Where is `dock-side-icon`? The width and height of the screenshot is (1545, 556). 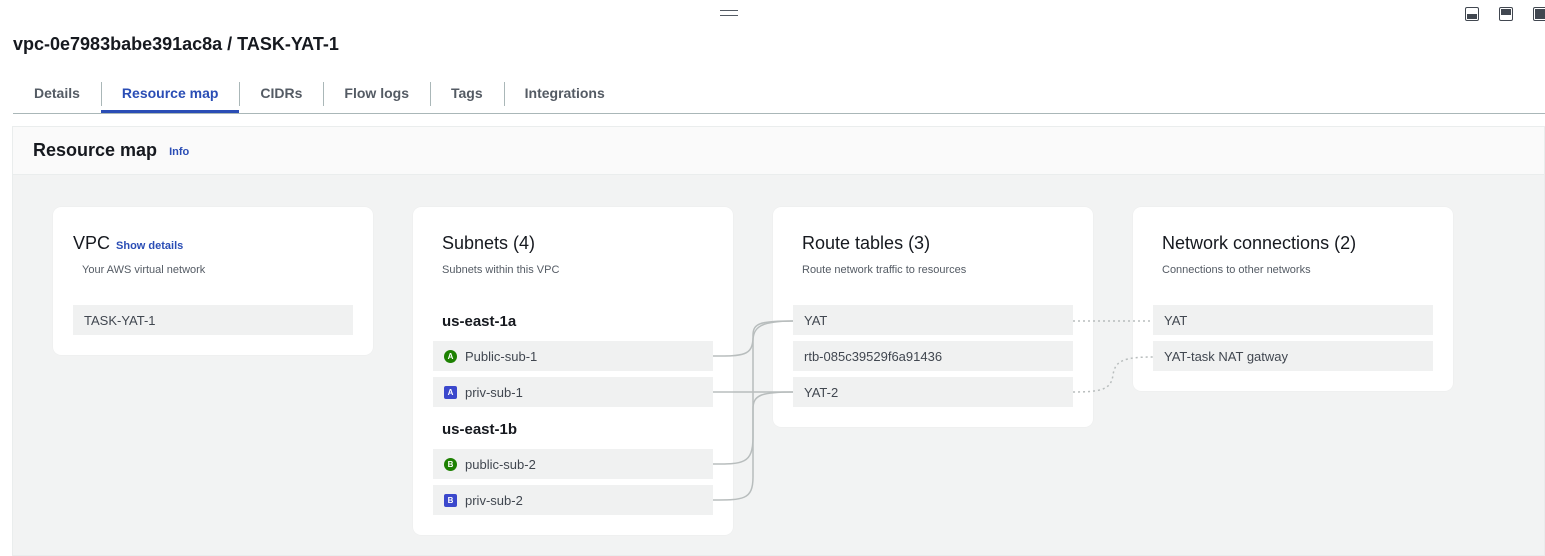 dock-side-icon is located at coordinates (1506, 14).